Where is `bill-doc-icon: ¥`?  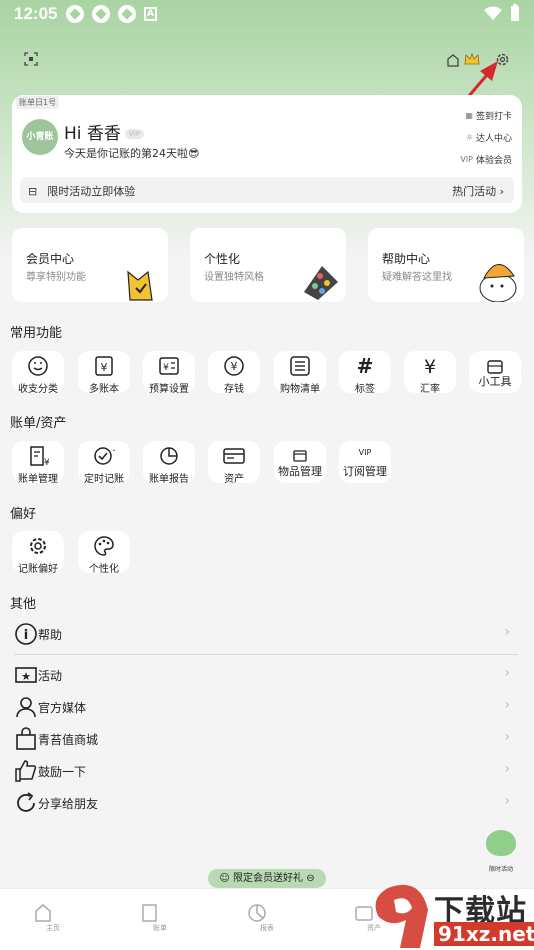
bill-doc-icon: ¥ is located at coordinates (39, 457).